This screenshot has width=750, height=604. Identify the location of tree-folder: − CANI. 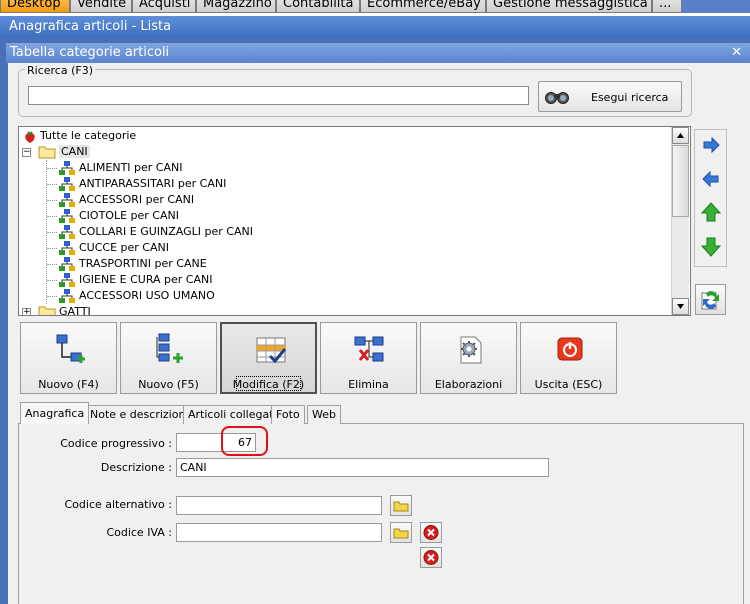
(56, 152).